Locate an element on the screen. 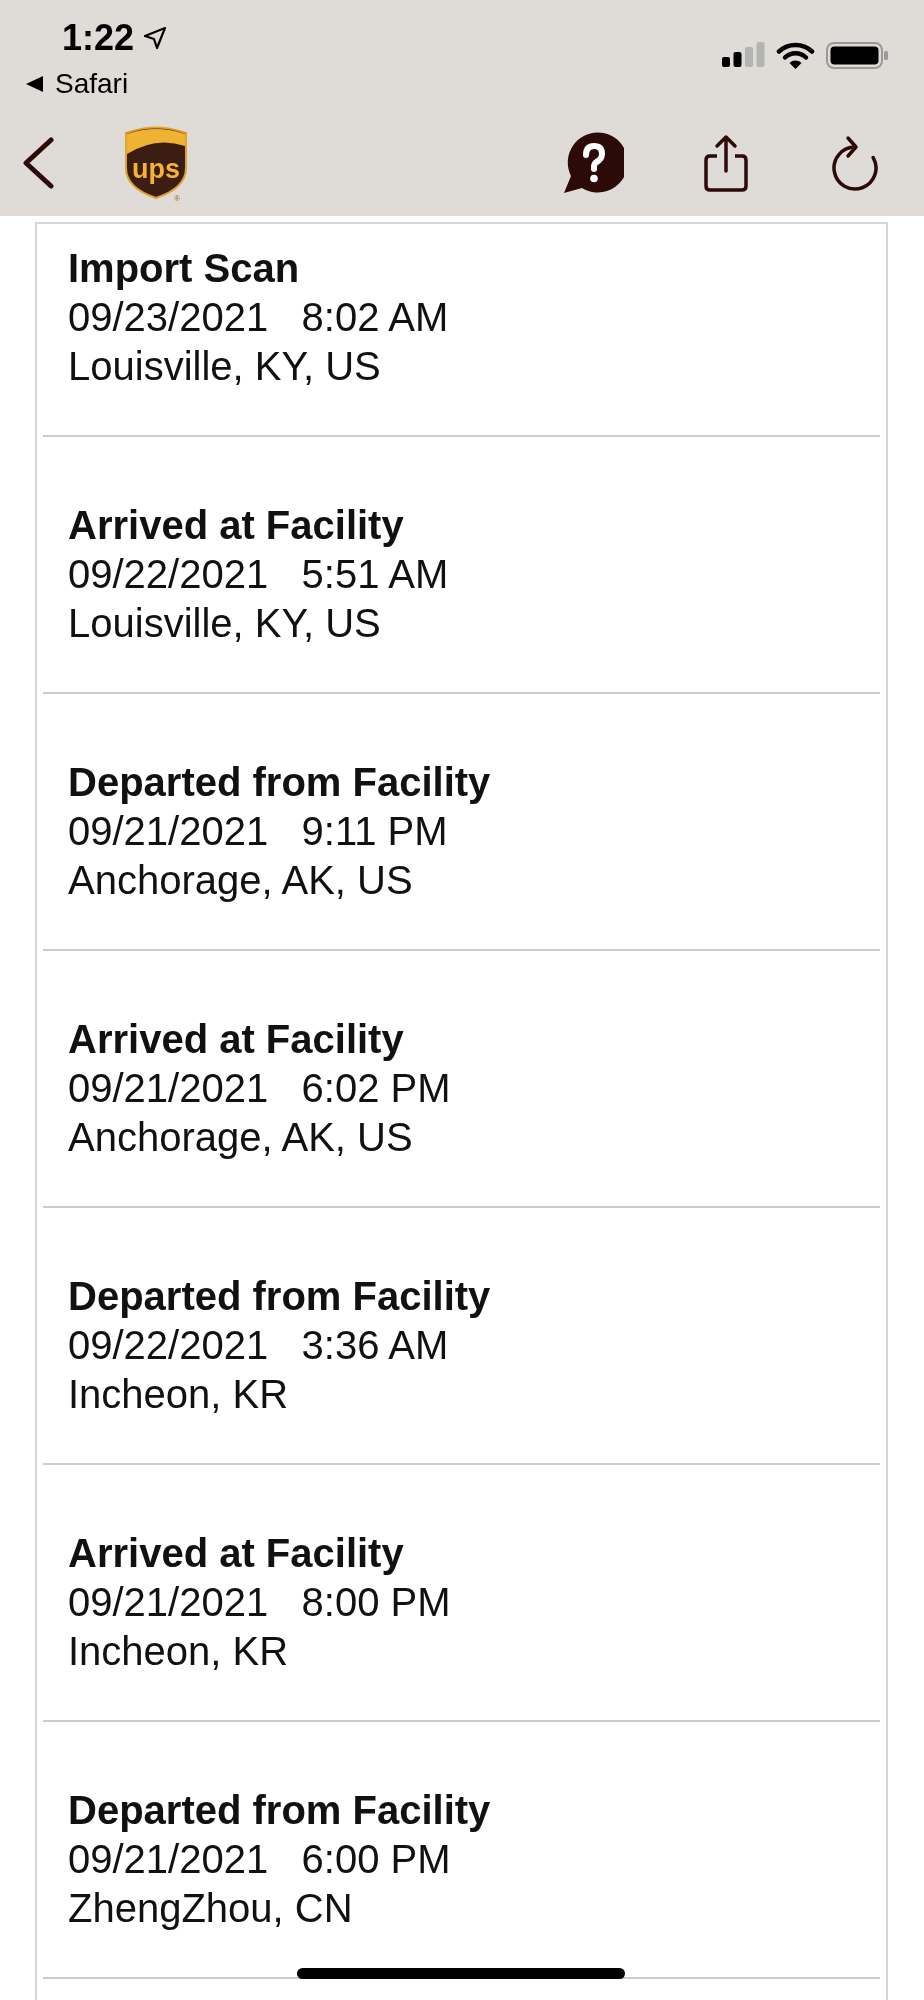 Image resolution: width=924 pixels, height=2000 pixels. event-datetime: 09/21/2021 9:11 PM is located at coordinates (258, 831).